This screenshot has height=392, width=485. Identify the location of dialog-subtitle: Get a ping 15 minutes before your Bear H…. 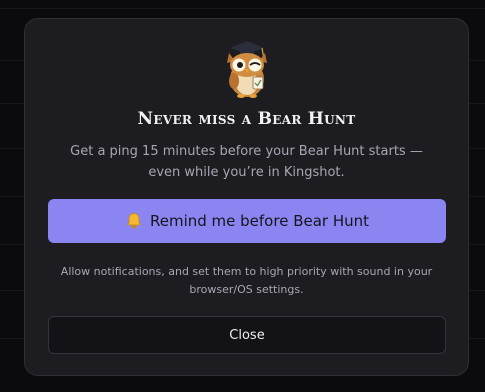
(246, 162).